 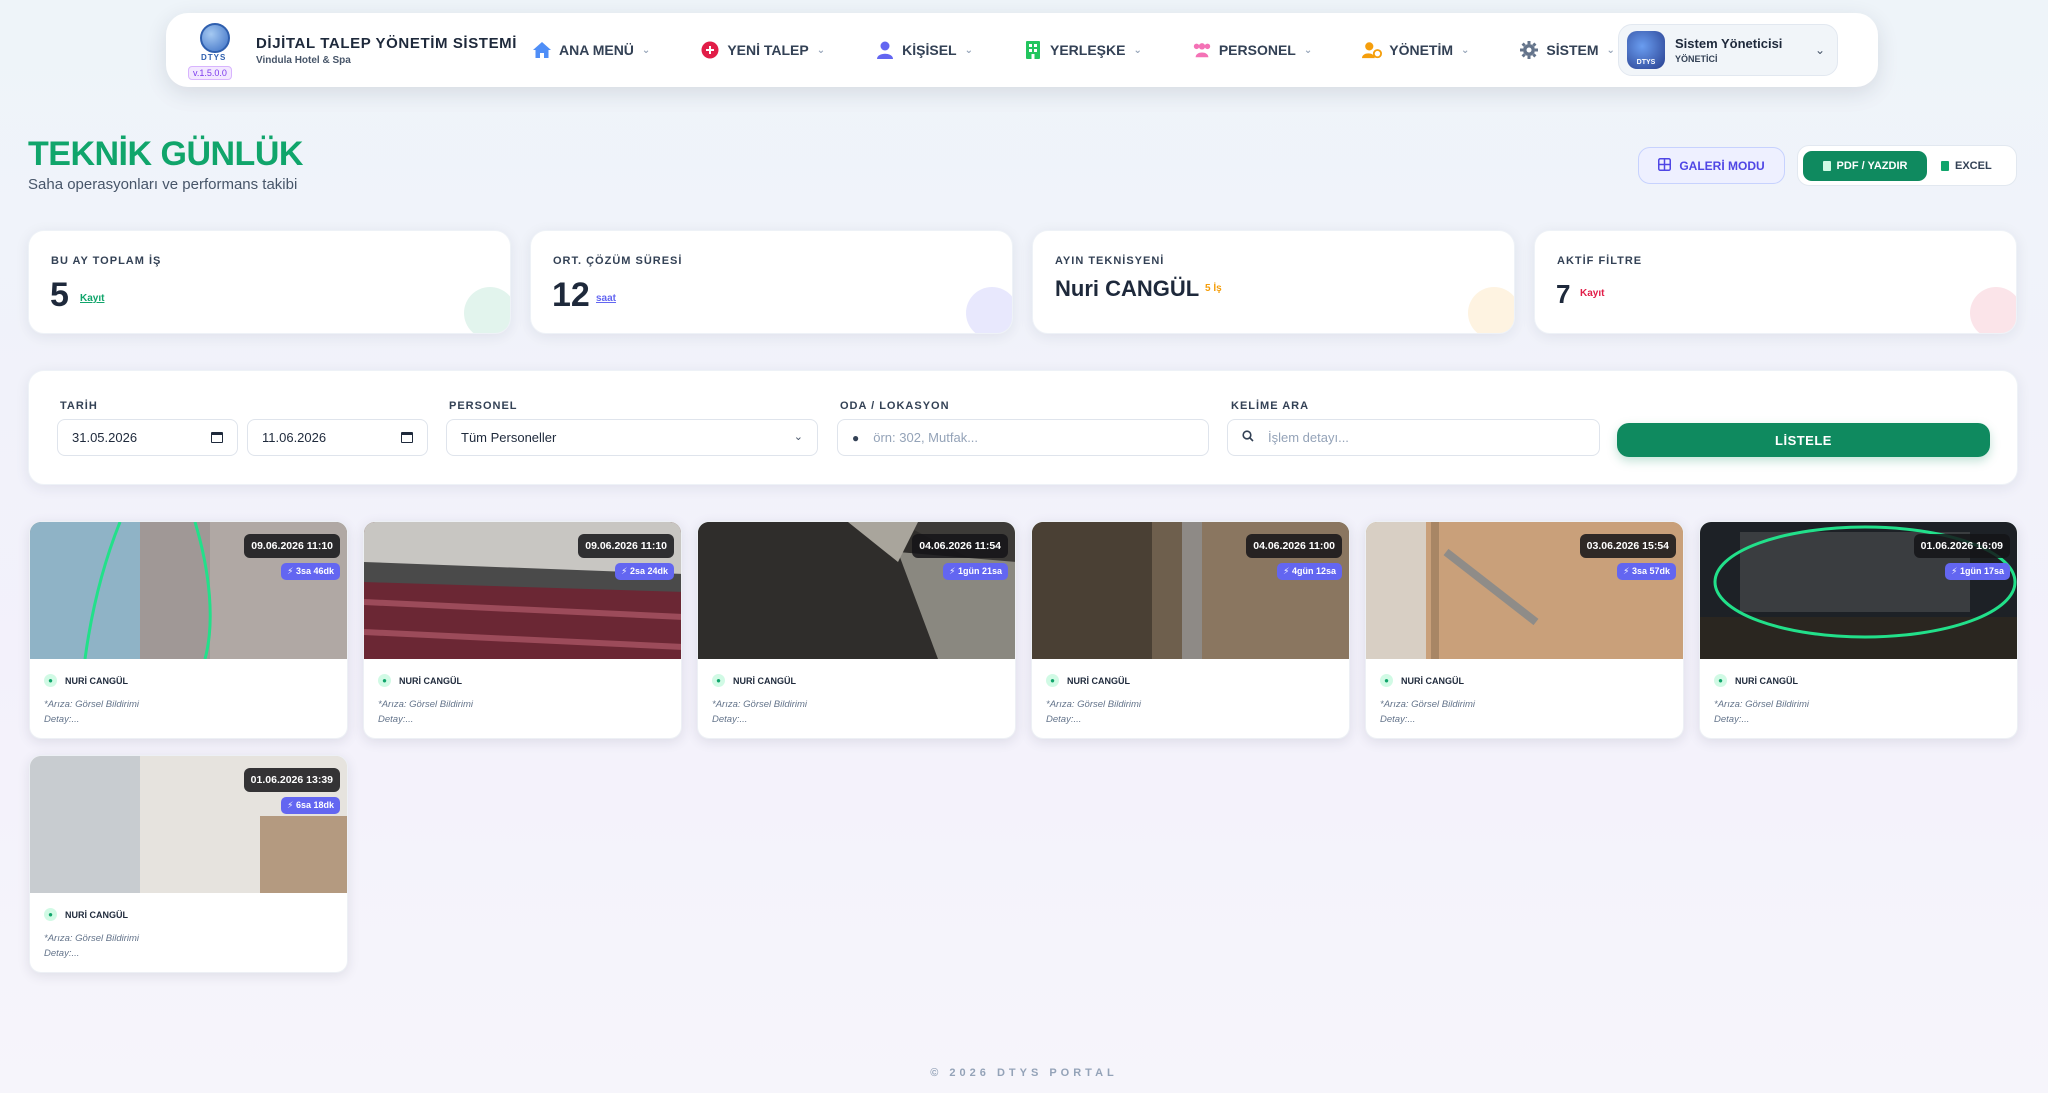 I want to click on nav-item-kisisel: KİŞİSEL ⌄, so click(x=924, y=50).